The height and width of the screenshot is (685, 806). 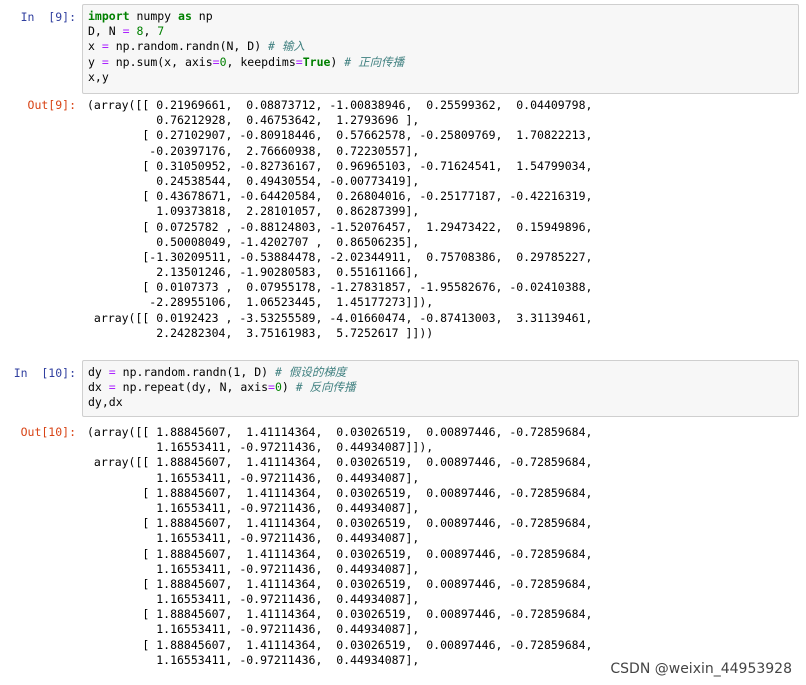 I want to click on output-prompt: Out[9]:, so click(x=51, y=105).